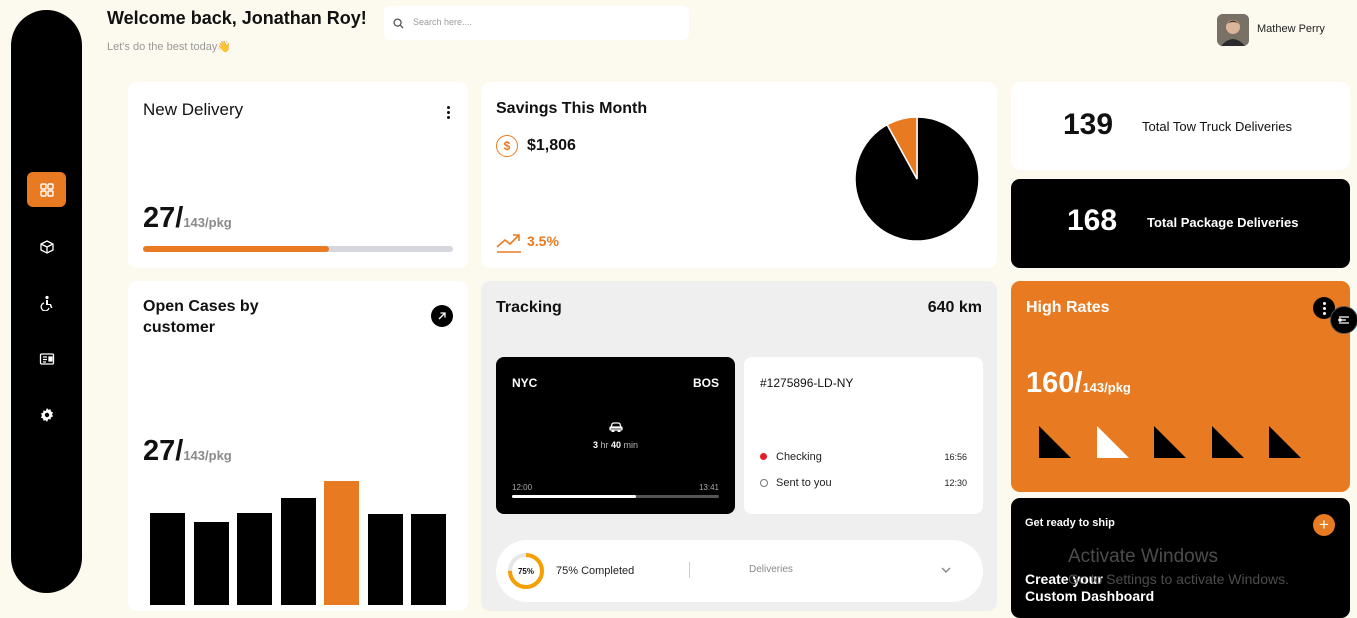 This screenshot has height=618, width=1357. I want to click on nav-packages, so click(46, 246).